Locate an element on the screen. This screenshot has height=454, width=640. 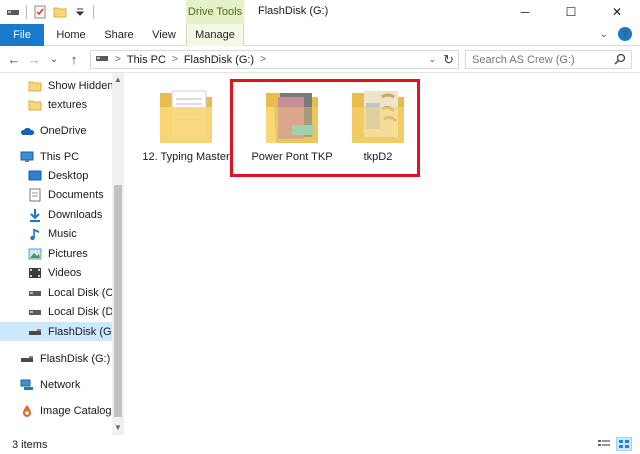
sidebar-item-flashdisk-selected: FlashDisk (G:) is located at coordinates (56, 331).